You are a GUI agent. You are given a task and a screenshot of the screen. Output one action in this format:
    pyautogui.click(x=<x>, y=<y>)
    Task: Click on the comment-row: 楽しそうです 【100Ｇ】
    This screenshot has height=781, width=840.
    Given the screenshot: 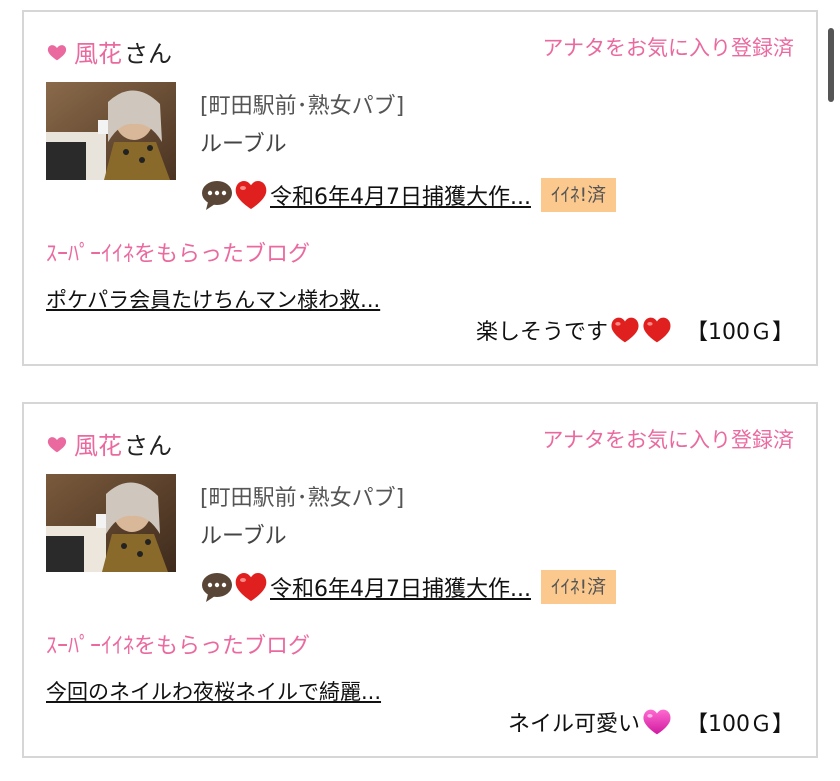 What is the action you would take?
    pyautogui.click(x=635, y=330)
    